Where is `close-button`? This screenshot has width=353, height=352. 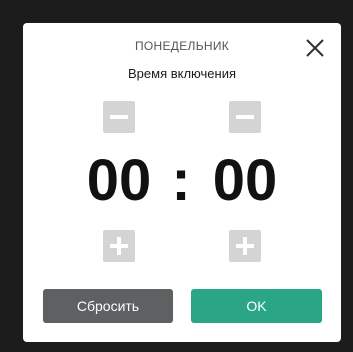 close-button is located at coordinates (315, 48).